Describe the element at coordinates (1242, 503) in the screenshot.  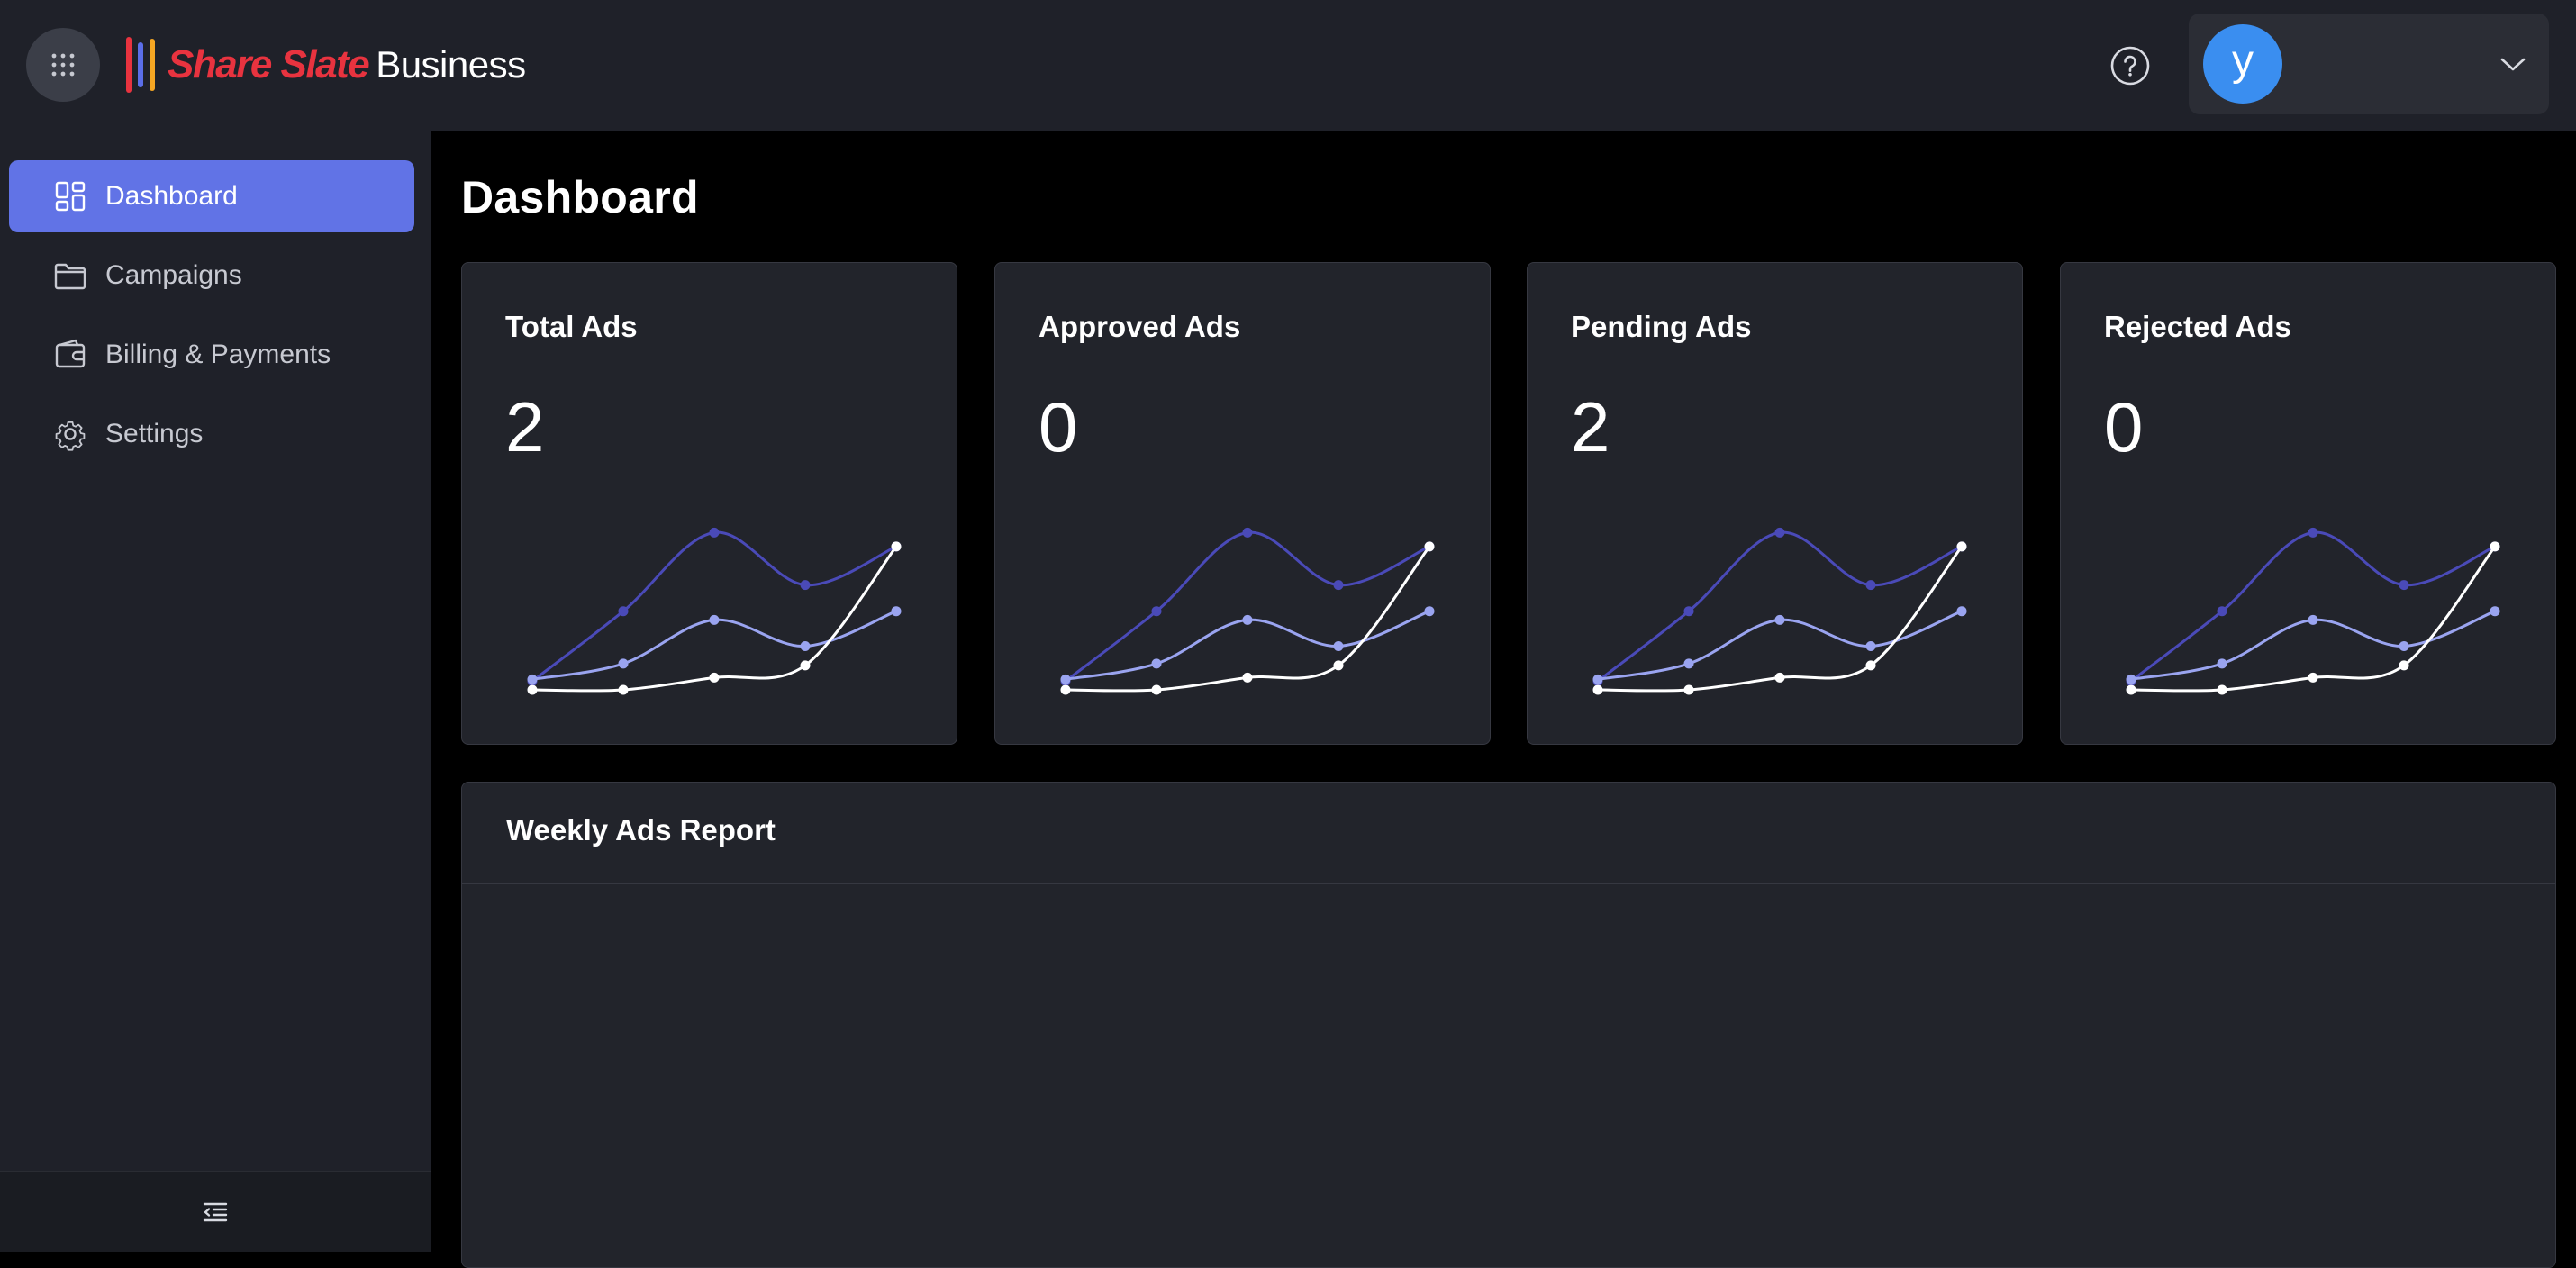
I see `stat-card-approved-ads: Approved Ads 0` at that location.